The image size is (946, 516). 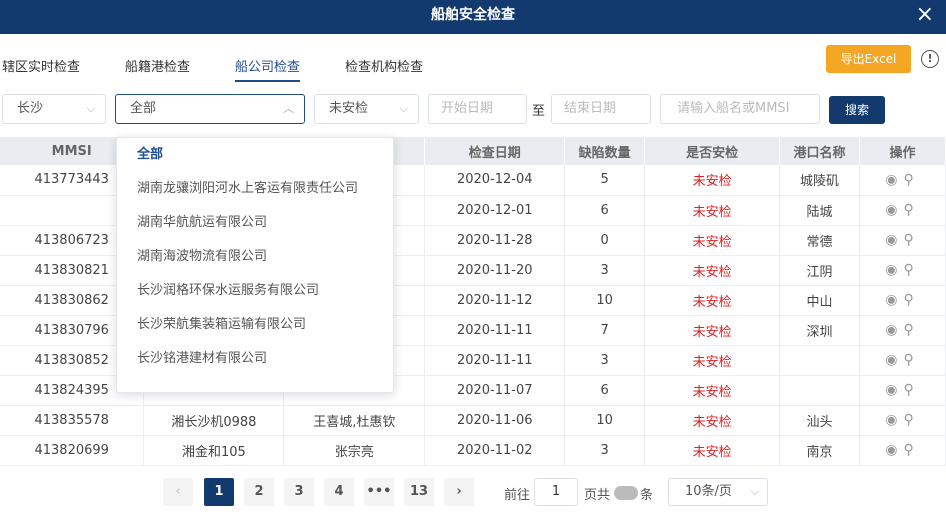 What do you see at coordinates (268, 69) in the screenshot?
I see `tab-ship-company: 船公司检查` at bounding box center [268, 69].